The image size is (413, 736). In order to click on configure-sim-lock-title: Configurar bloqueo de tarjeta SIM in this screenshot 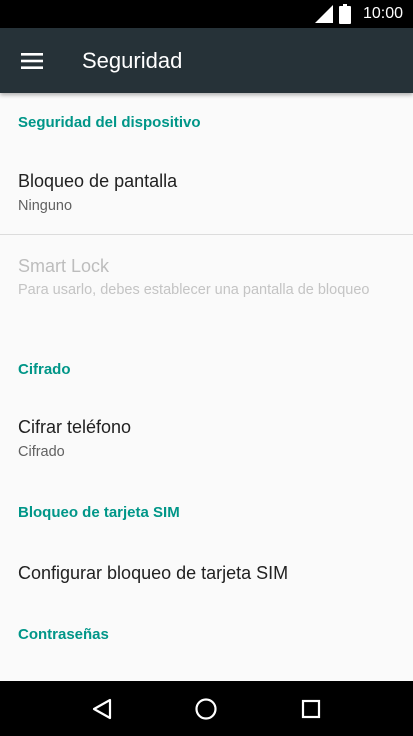, I will do `click(153, 573)`.